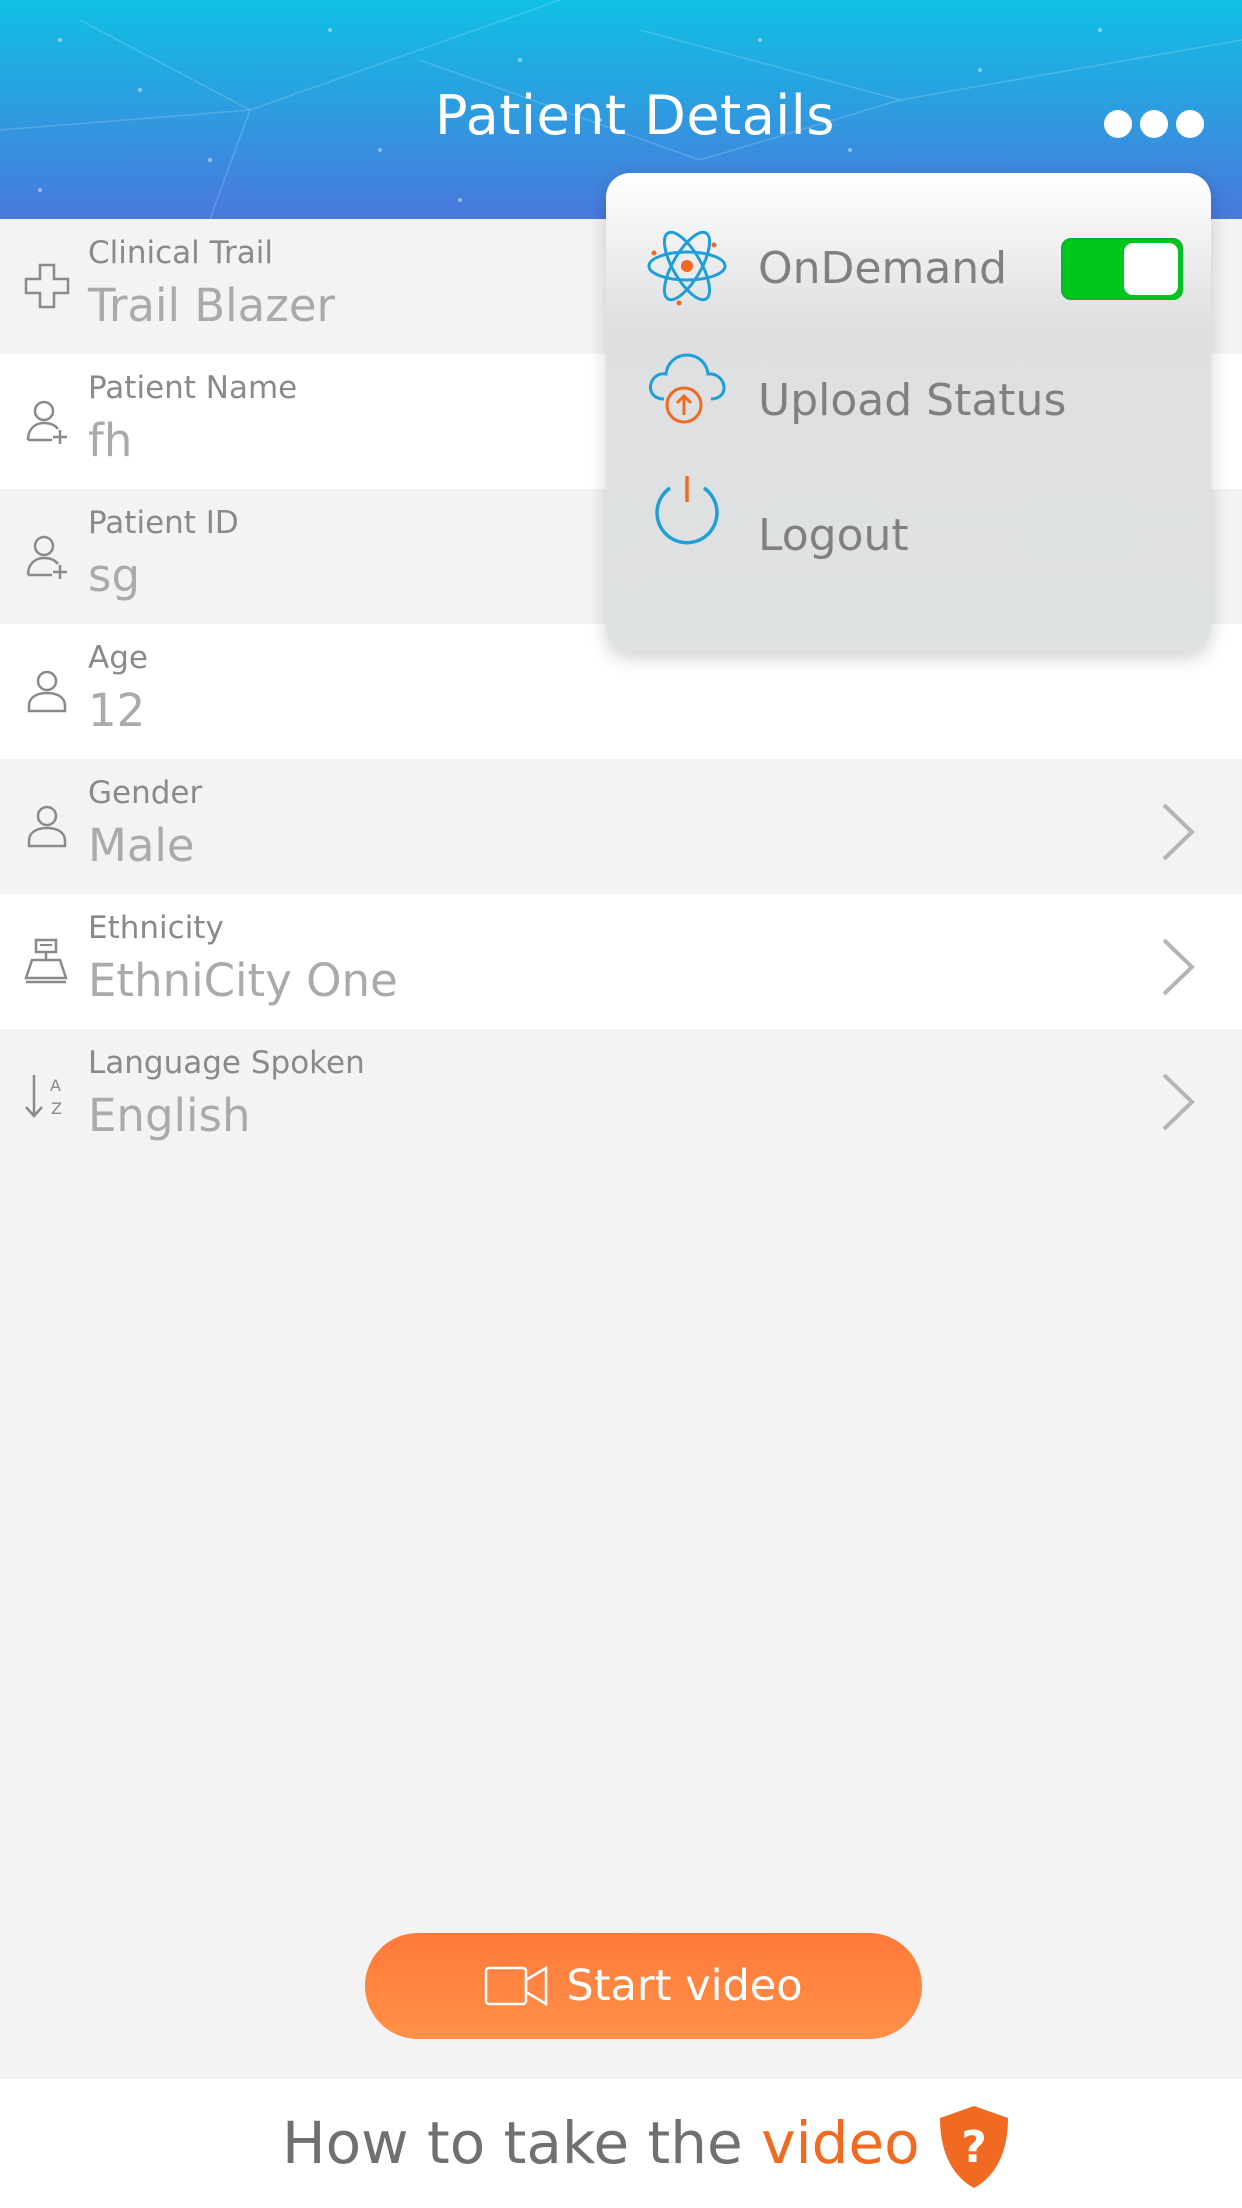  Describe the element at coordinates (243, 980) in the screenshot. I see `ethnicity-value: EthniCity One` at that location.